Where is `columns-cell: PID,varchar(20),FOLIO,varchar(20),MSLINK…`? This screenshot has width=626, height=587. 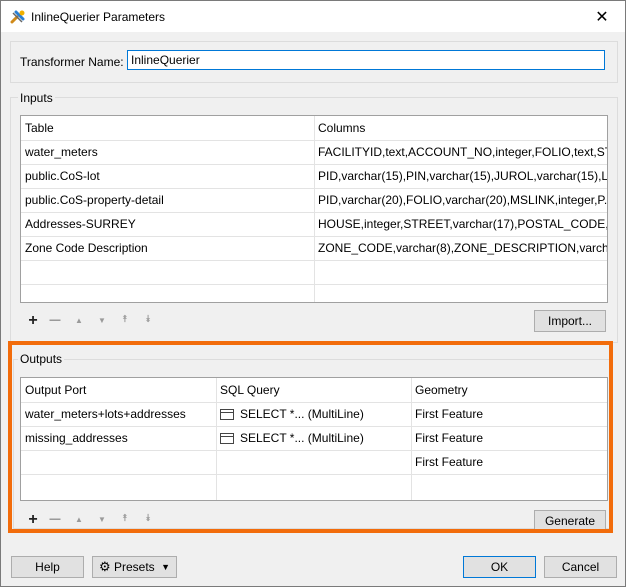 columns-cell: PID,varchar(20),FOLIO,varchar(20),MSLINK… is located at coordinates (460, 200).